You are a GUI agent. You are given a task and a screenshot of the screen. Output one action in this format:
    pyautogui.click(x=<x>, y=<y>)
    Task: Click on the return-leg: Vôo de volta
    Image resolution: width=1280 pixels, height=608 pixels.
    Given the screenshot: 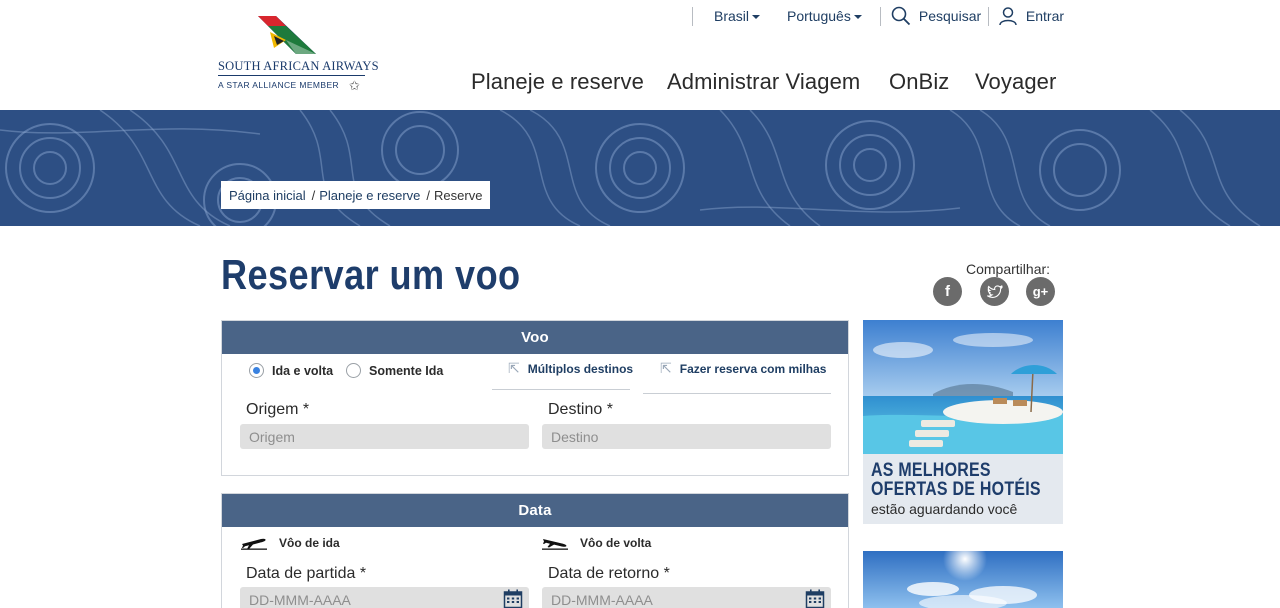 What is the action you would take?
    pyautogui.click(x=596, y=543)
    